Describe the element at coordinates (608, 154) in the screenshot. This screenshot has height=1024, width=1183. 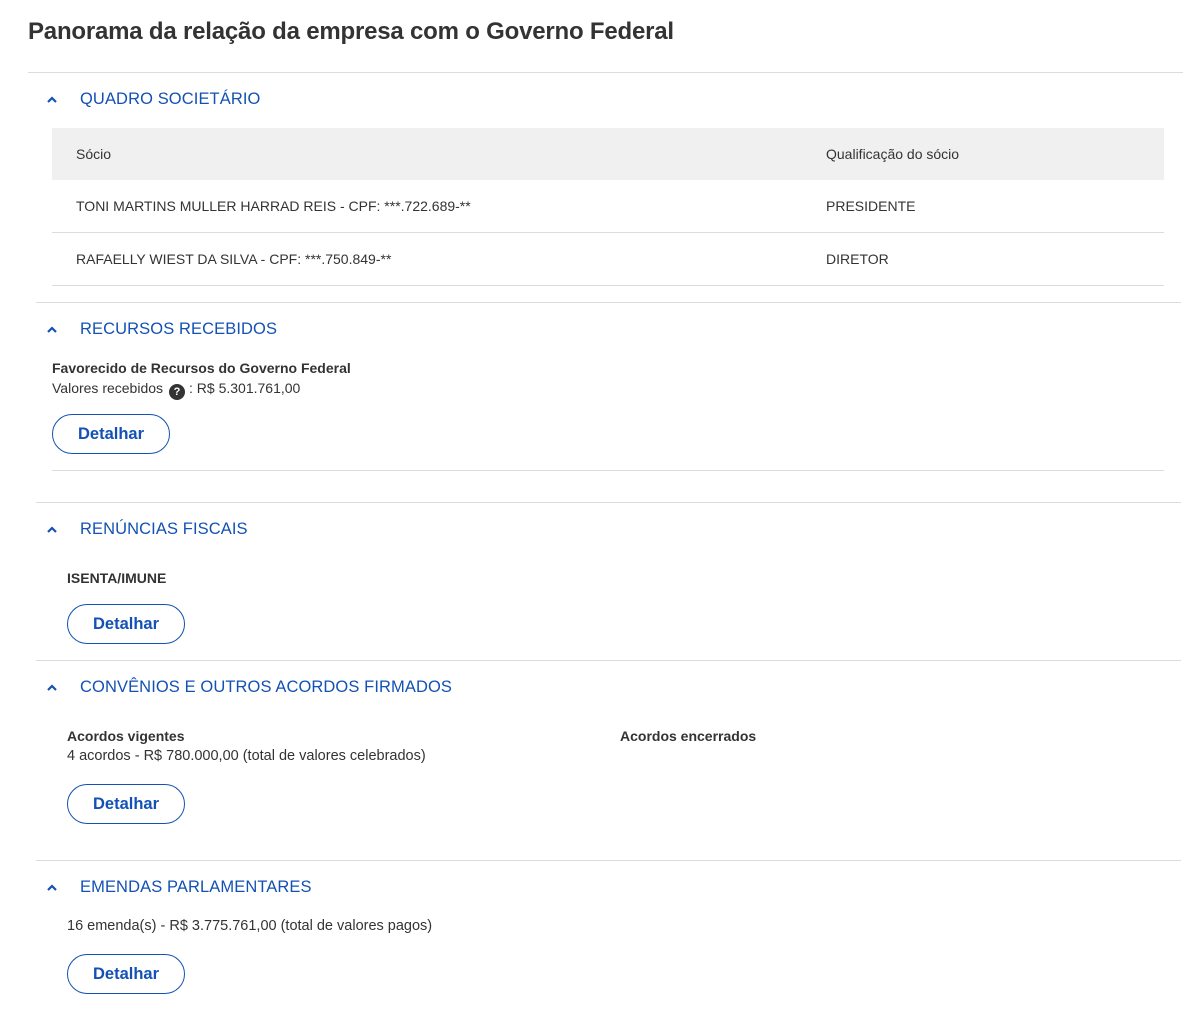
I see `table-header: Sócio Qualificação do sócio` at that location.